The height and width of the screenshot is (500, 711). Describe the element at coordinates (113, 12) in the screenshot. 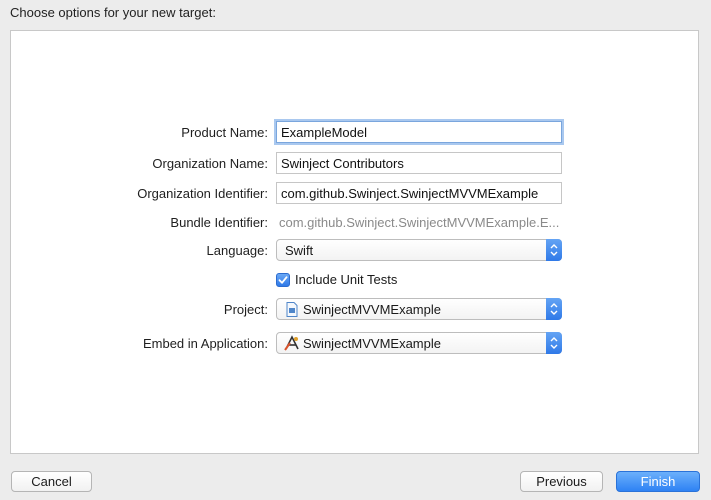

I see `dialog-title: Choose options for your new target:` at that location.